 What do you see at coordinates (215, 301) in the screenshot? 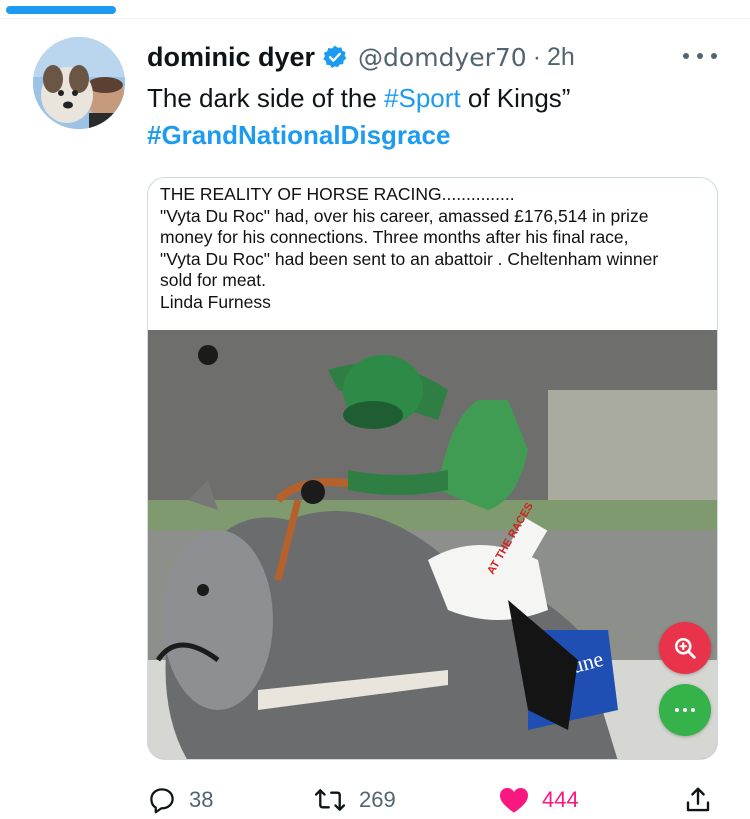
I see `caption-line: Linda Furness` at bounding box center [215, 301].